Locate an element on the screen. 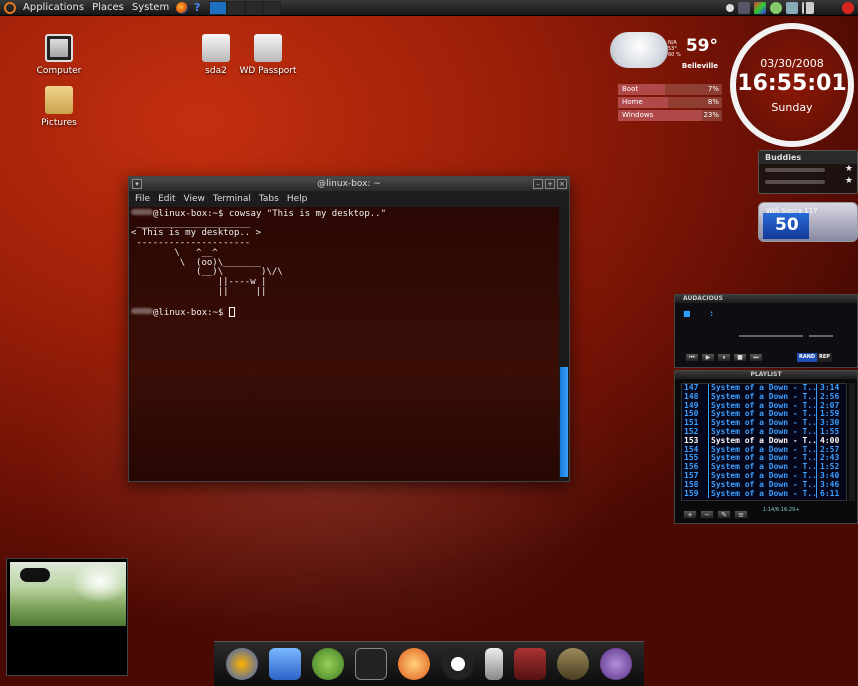  tray-color-icon is located at coordinates (760, 8).